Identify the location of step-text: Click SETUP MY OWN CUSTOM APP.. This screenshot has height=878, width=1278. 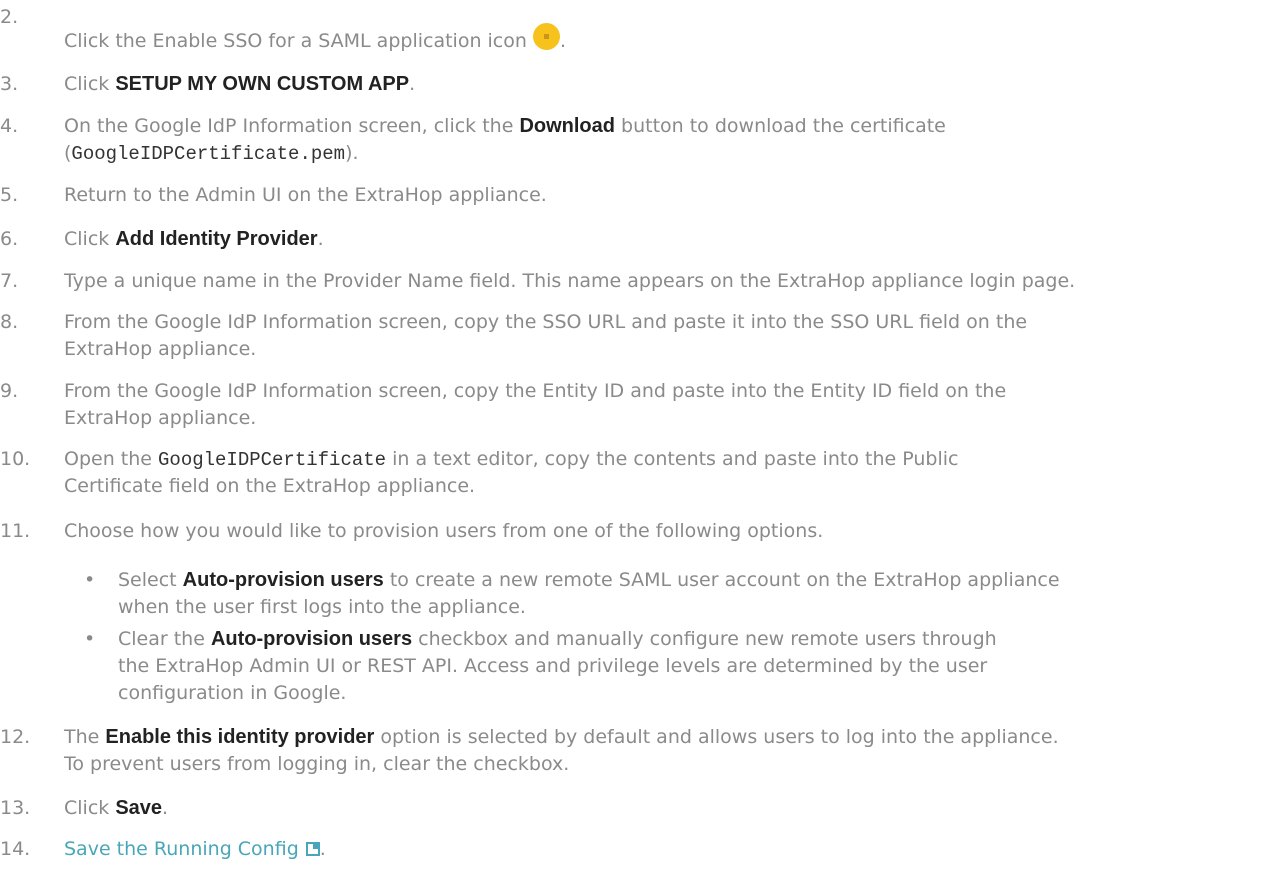
(240, 84).